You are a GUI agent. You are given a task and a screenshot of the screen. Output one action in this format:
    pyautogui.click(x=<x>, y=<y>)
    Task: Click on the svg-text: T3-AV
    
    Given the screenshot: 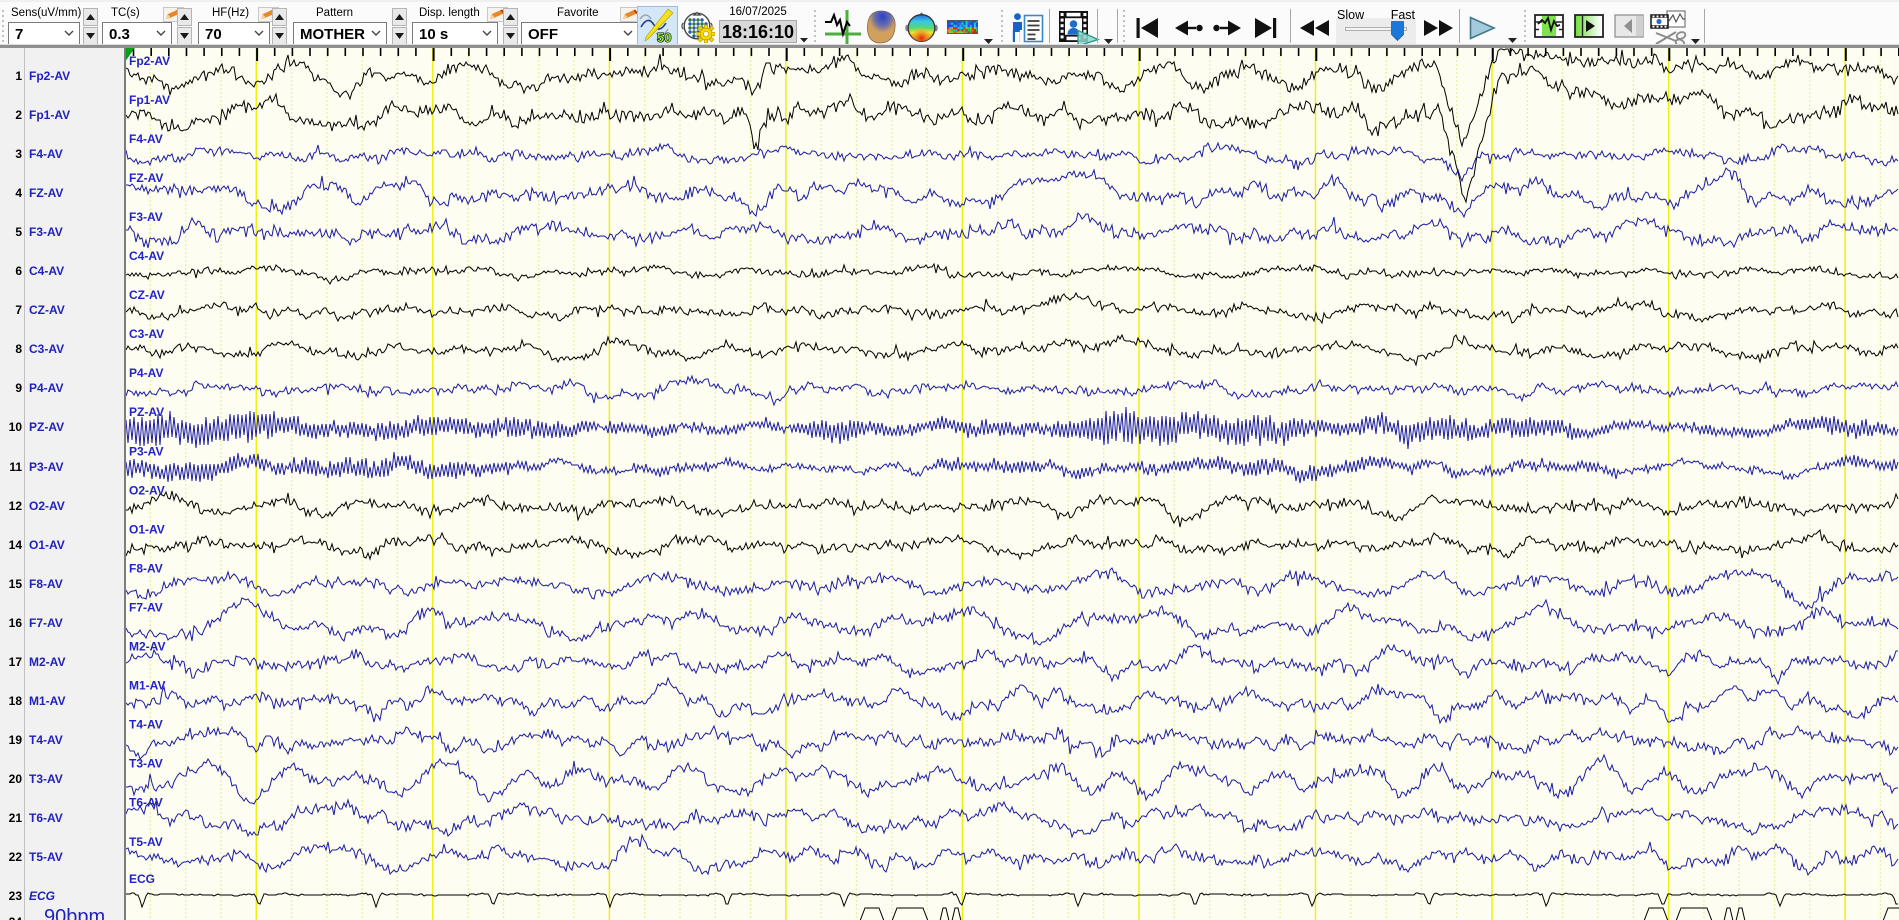 What is the action you would take?
    pyautogui.click(x=146, y=764)
    